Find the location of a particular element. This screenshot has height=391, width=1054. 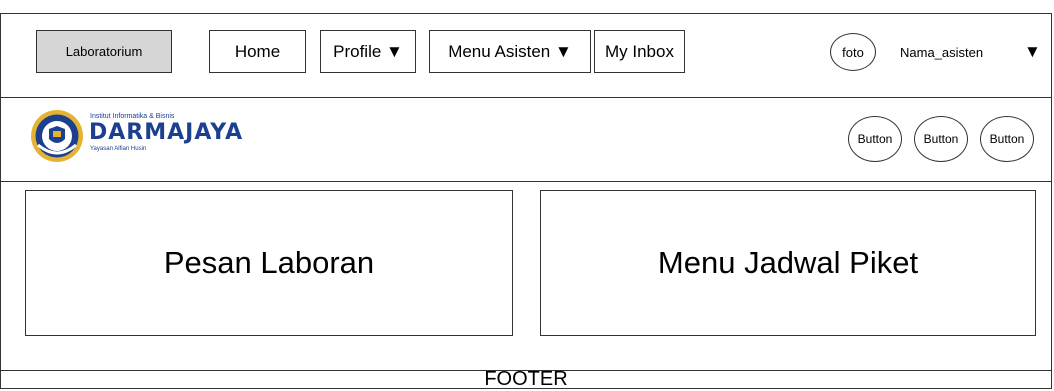

menu-jadwal-piket-title: Menu Jadwal Piket is located at coordinates (788, 262).